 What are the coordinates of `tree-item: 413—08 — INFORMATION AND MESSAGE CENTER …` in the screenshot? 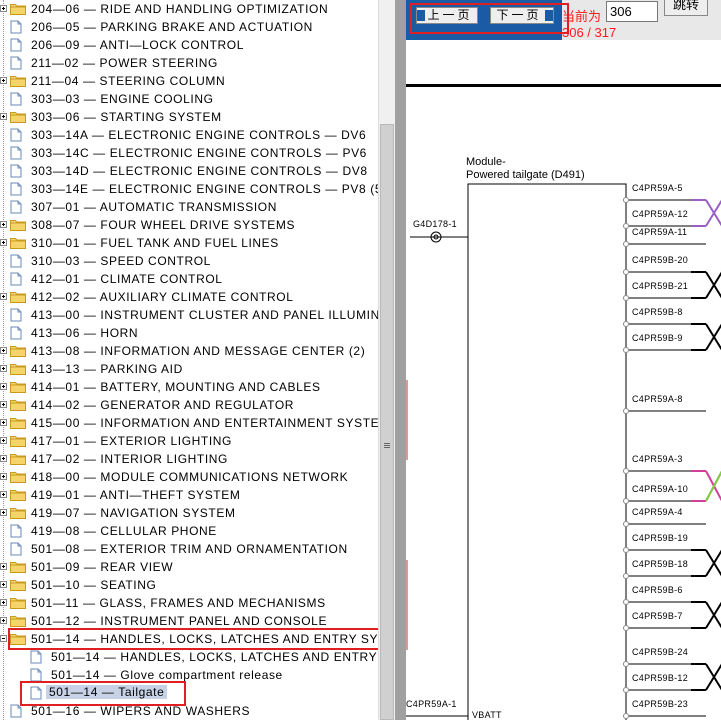 It's located at (189, 351).